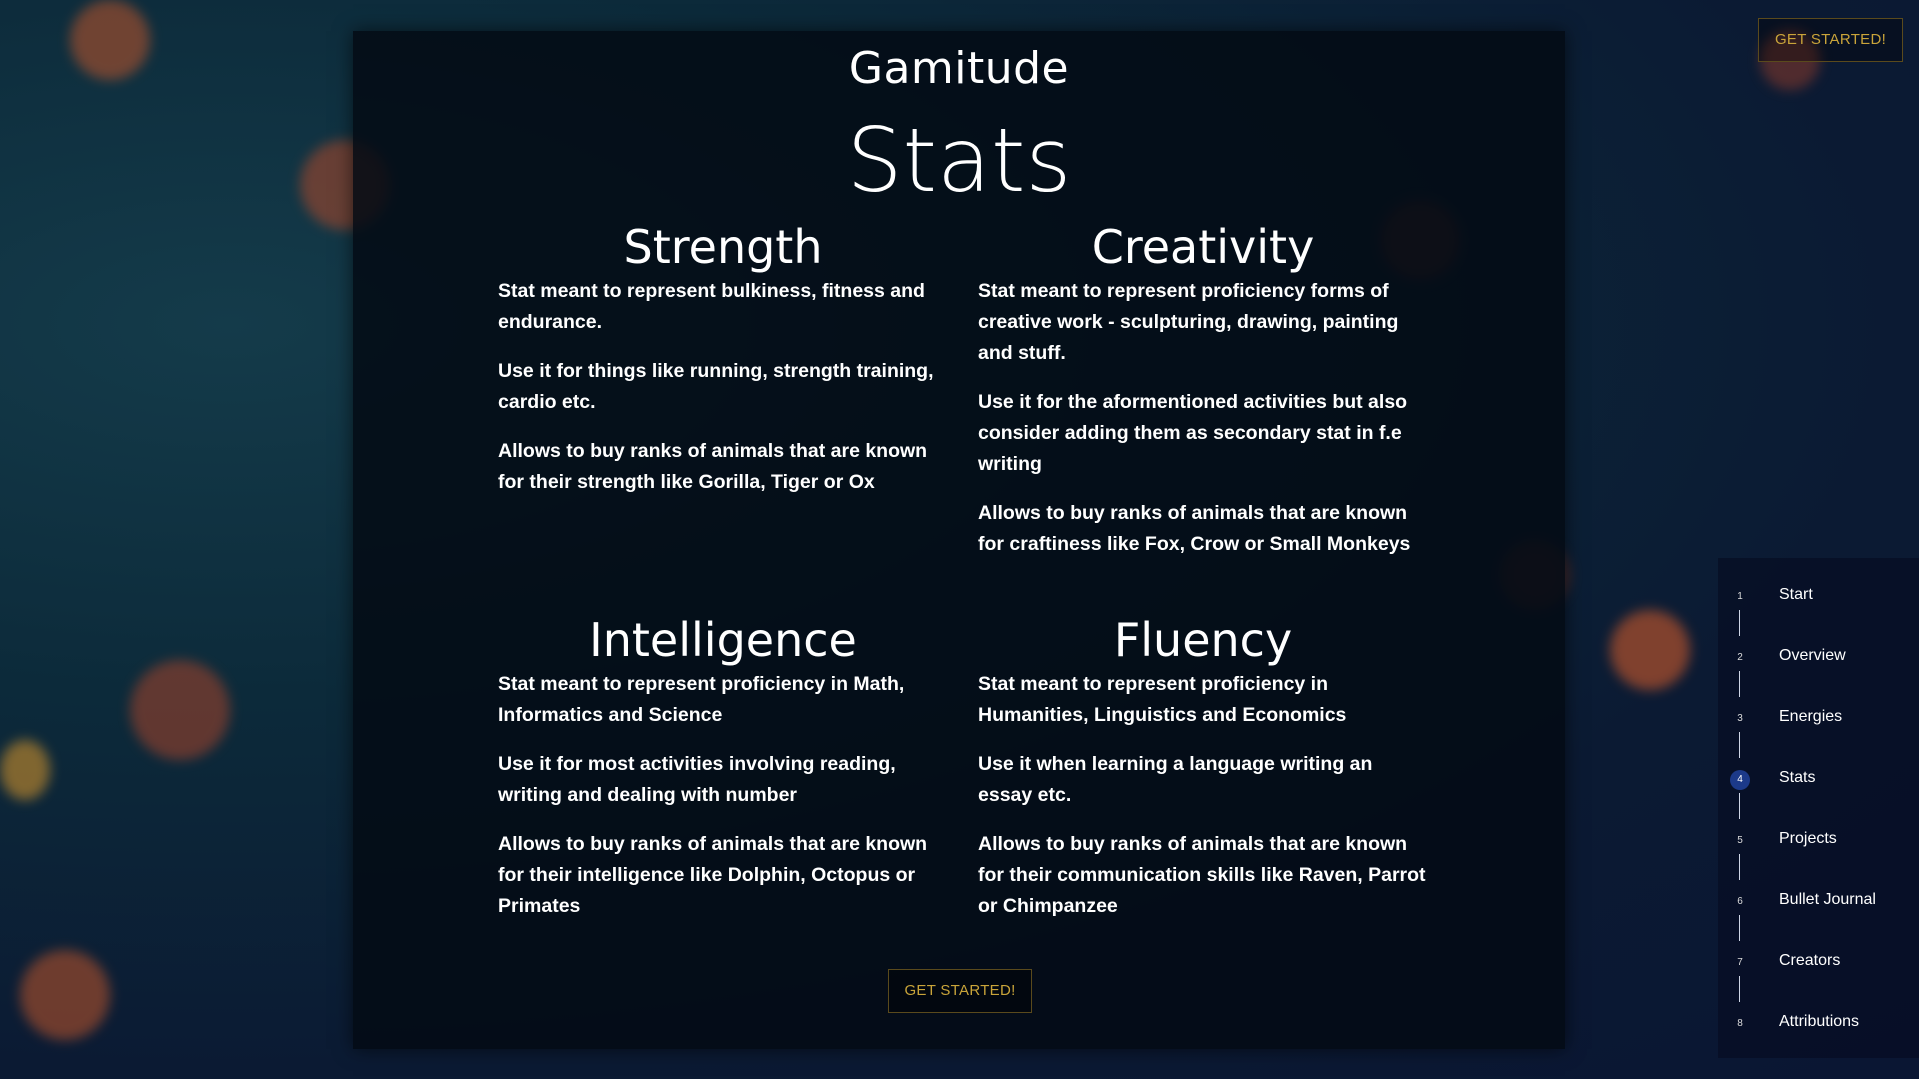 This screenshot has width=1919, height=1079. Describe the element at coordinates (1796, 594) in the screenshot. I see `nav-item-label: Start` at that location.